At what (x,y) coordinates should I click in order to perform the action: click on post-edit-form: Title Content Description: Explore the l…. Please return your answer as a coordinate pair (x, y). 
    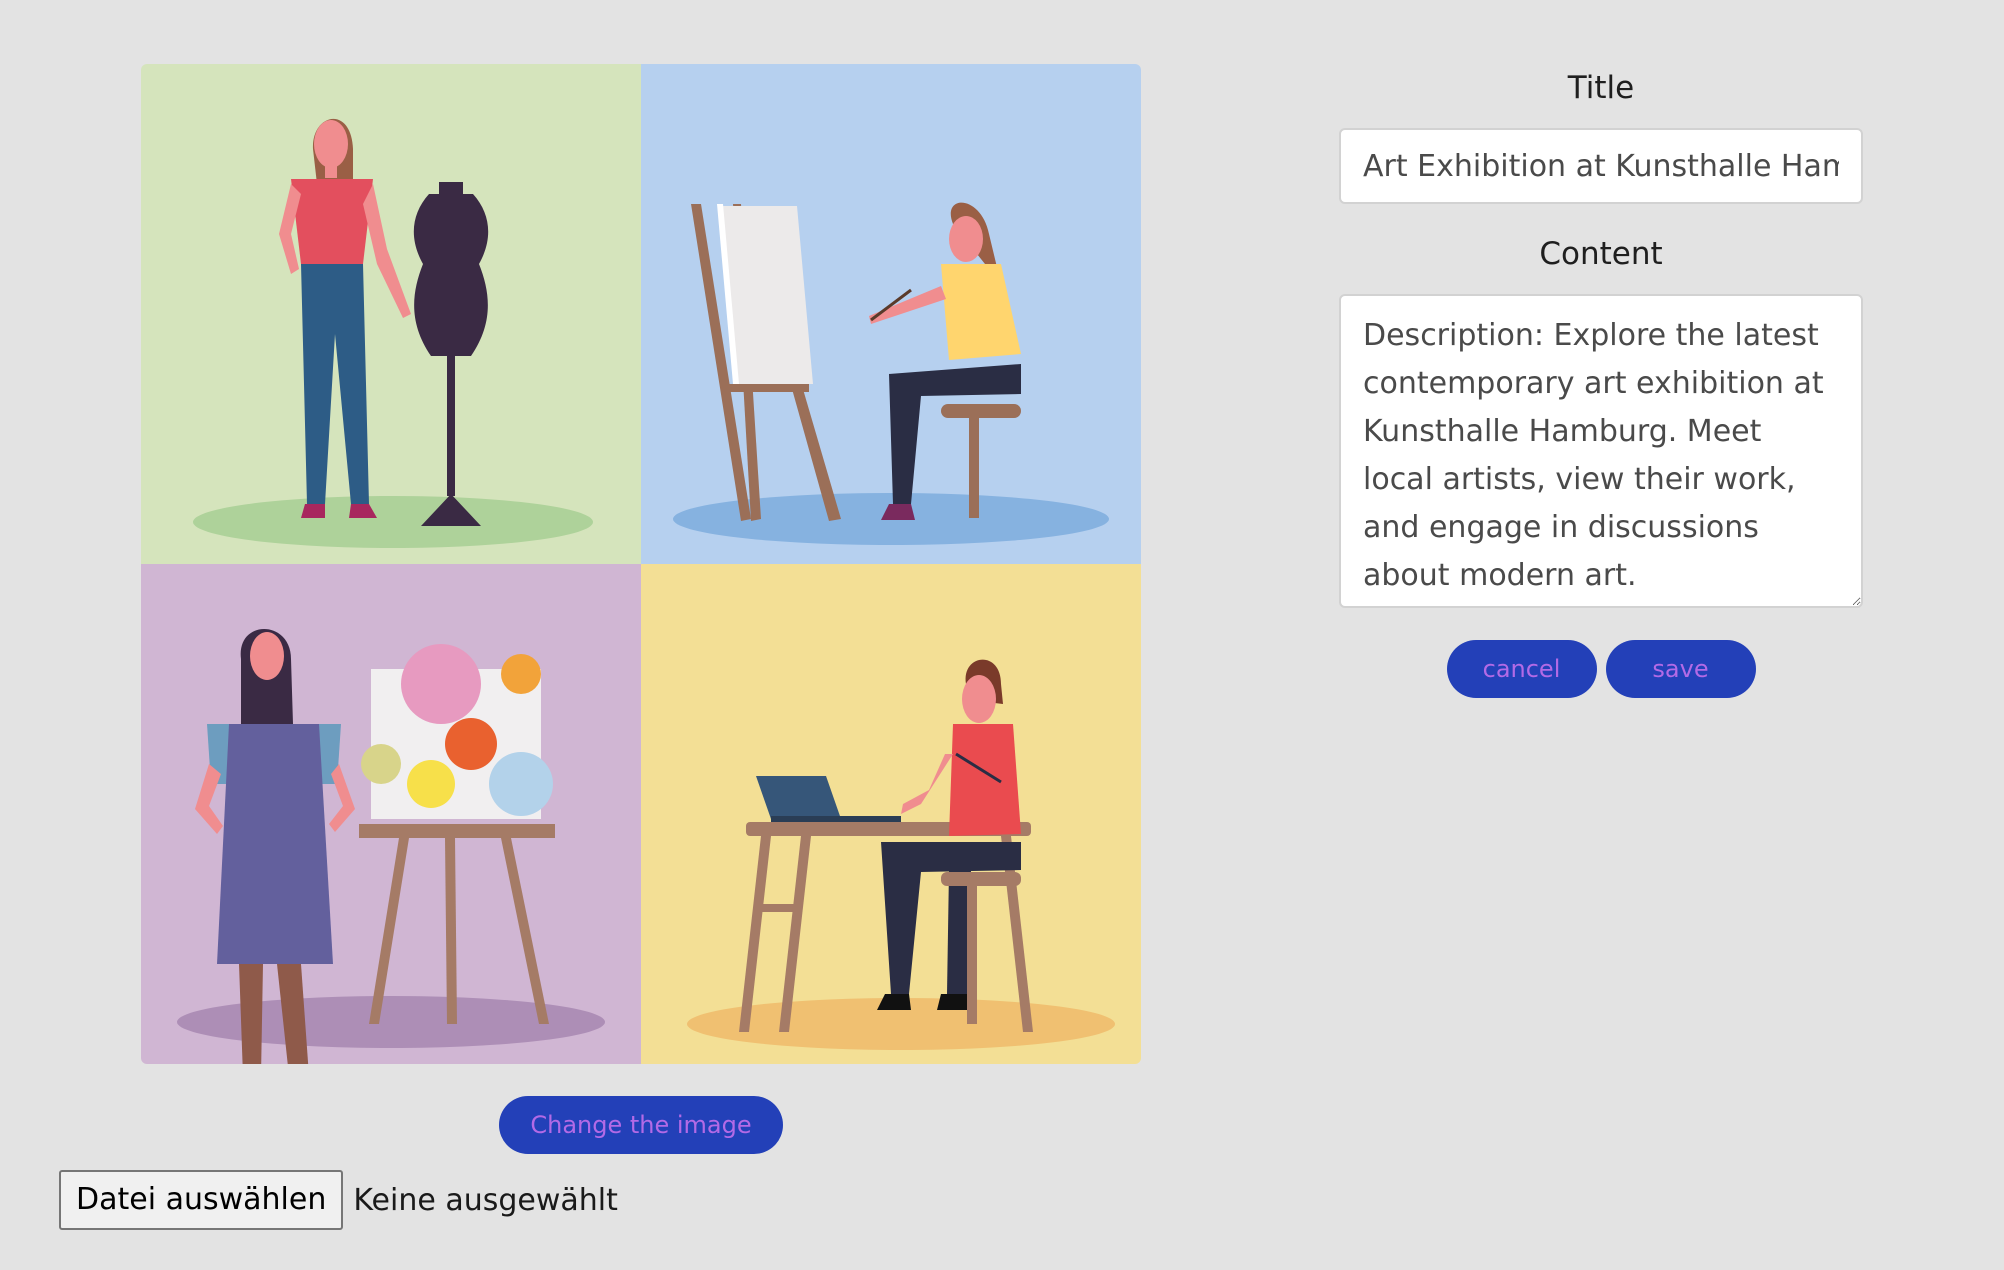
    Looking at the image, I should click on (1601, 381).